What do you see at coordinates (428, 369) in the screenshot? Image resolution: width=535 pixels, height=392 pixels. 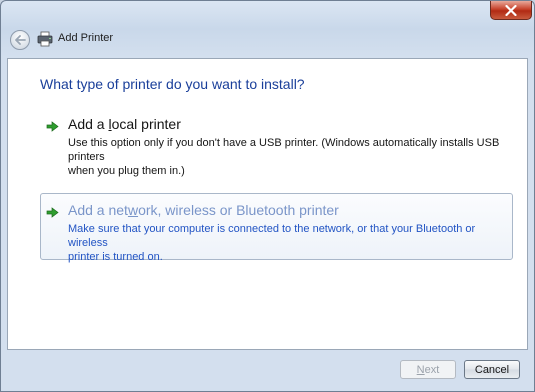 I see `next-button: Next` at bounding box center [428, 369].